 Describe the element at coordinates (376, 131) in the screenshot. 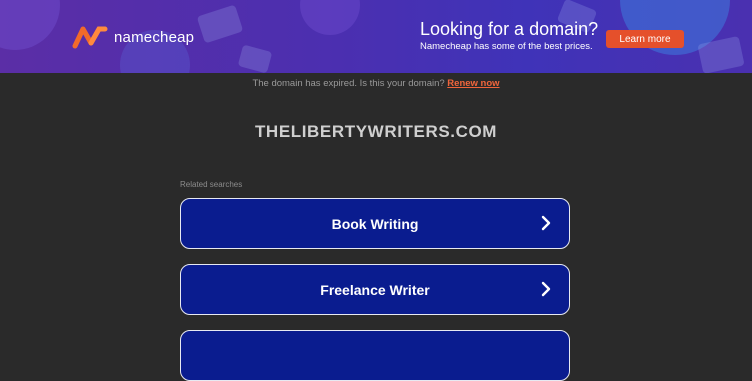

I see `domain-title: THELIBERTYWRITERS.COM` at that location.